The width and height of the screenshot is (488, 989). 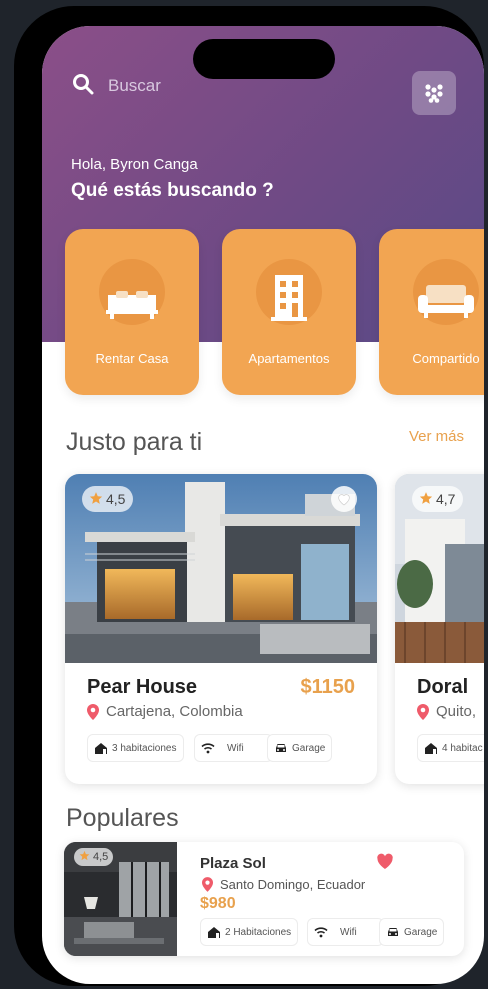 I want to click on category-card-compartido: Compartido, so click(x=431, y=312).